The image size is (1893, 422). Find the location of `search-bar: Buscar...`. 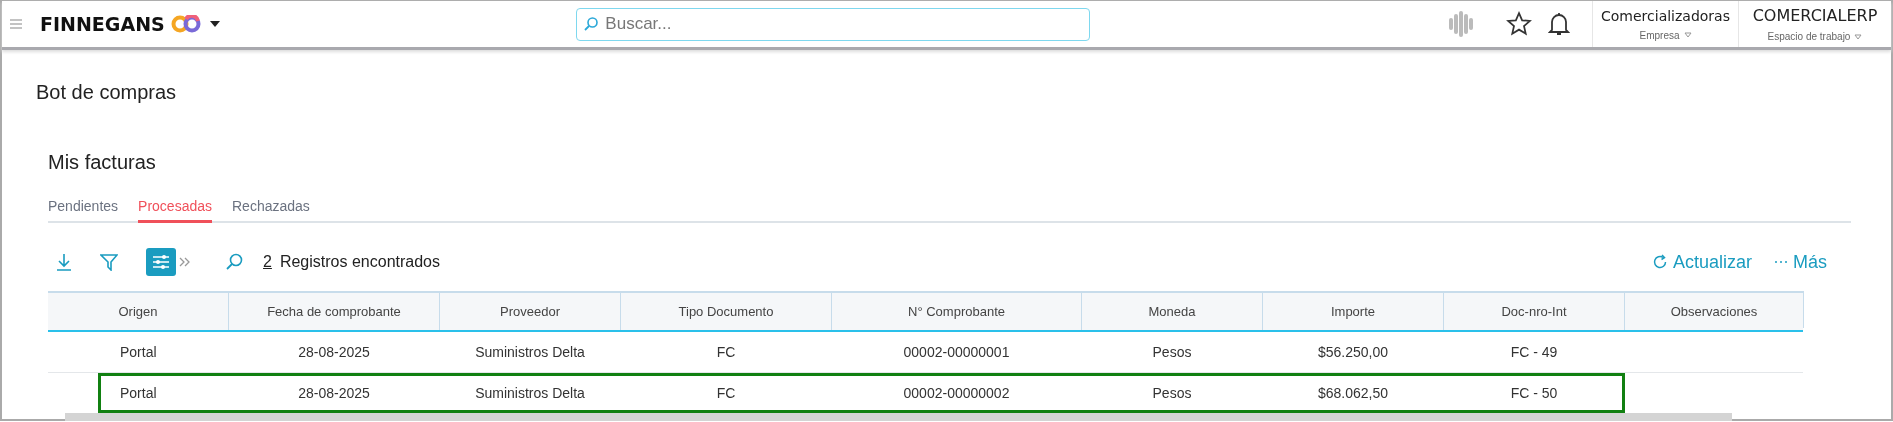

search-bar: Buscar... is located at coordinates (833, 24).